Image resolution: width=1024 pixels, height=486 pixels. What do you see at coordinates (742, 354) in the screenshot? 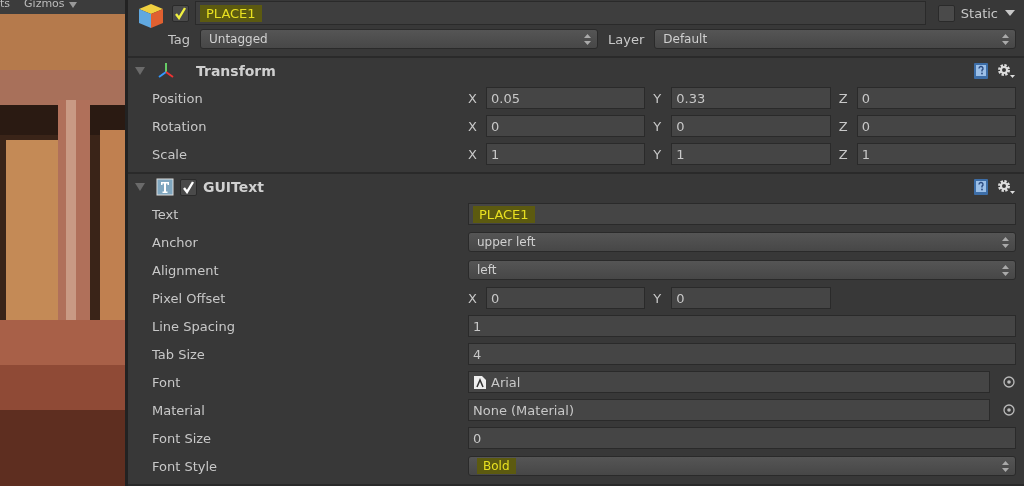
I see `text-field: 4` at bounding box center [742, 354].